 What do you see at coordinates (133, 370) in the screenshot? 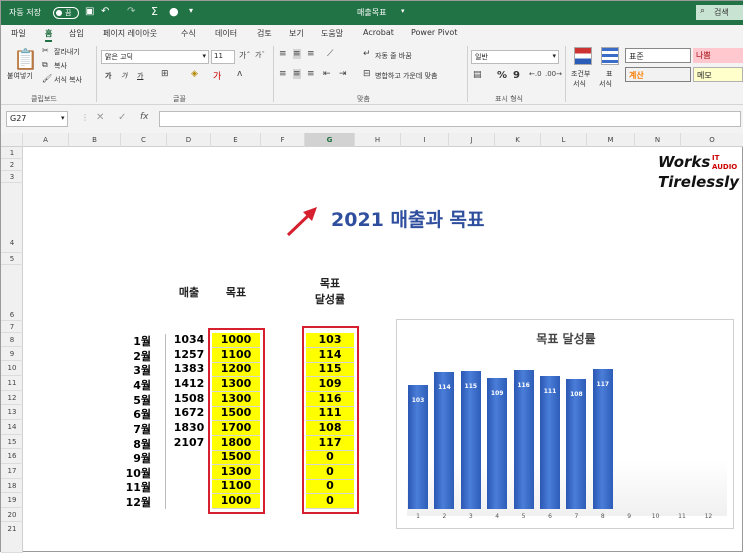
I see `month-cell: 3월` at bounding box center [133, 370].